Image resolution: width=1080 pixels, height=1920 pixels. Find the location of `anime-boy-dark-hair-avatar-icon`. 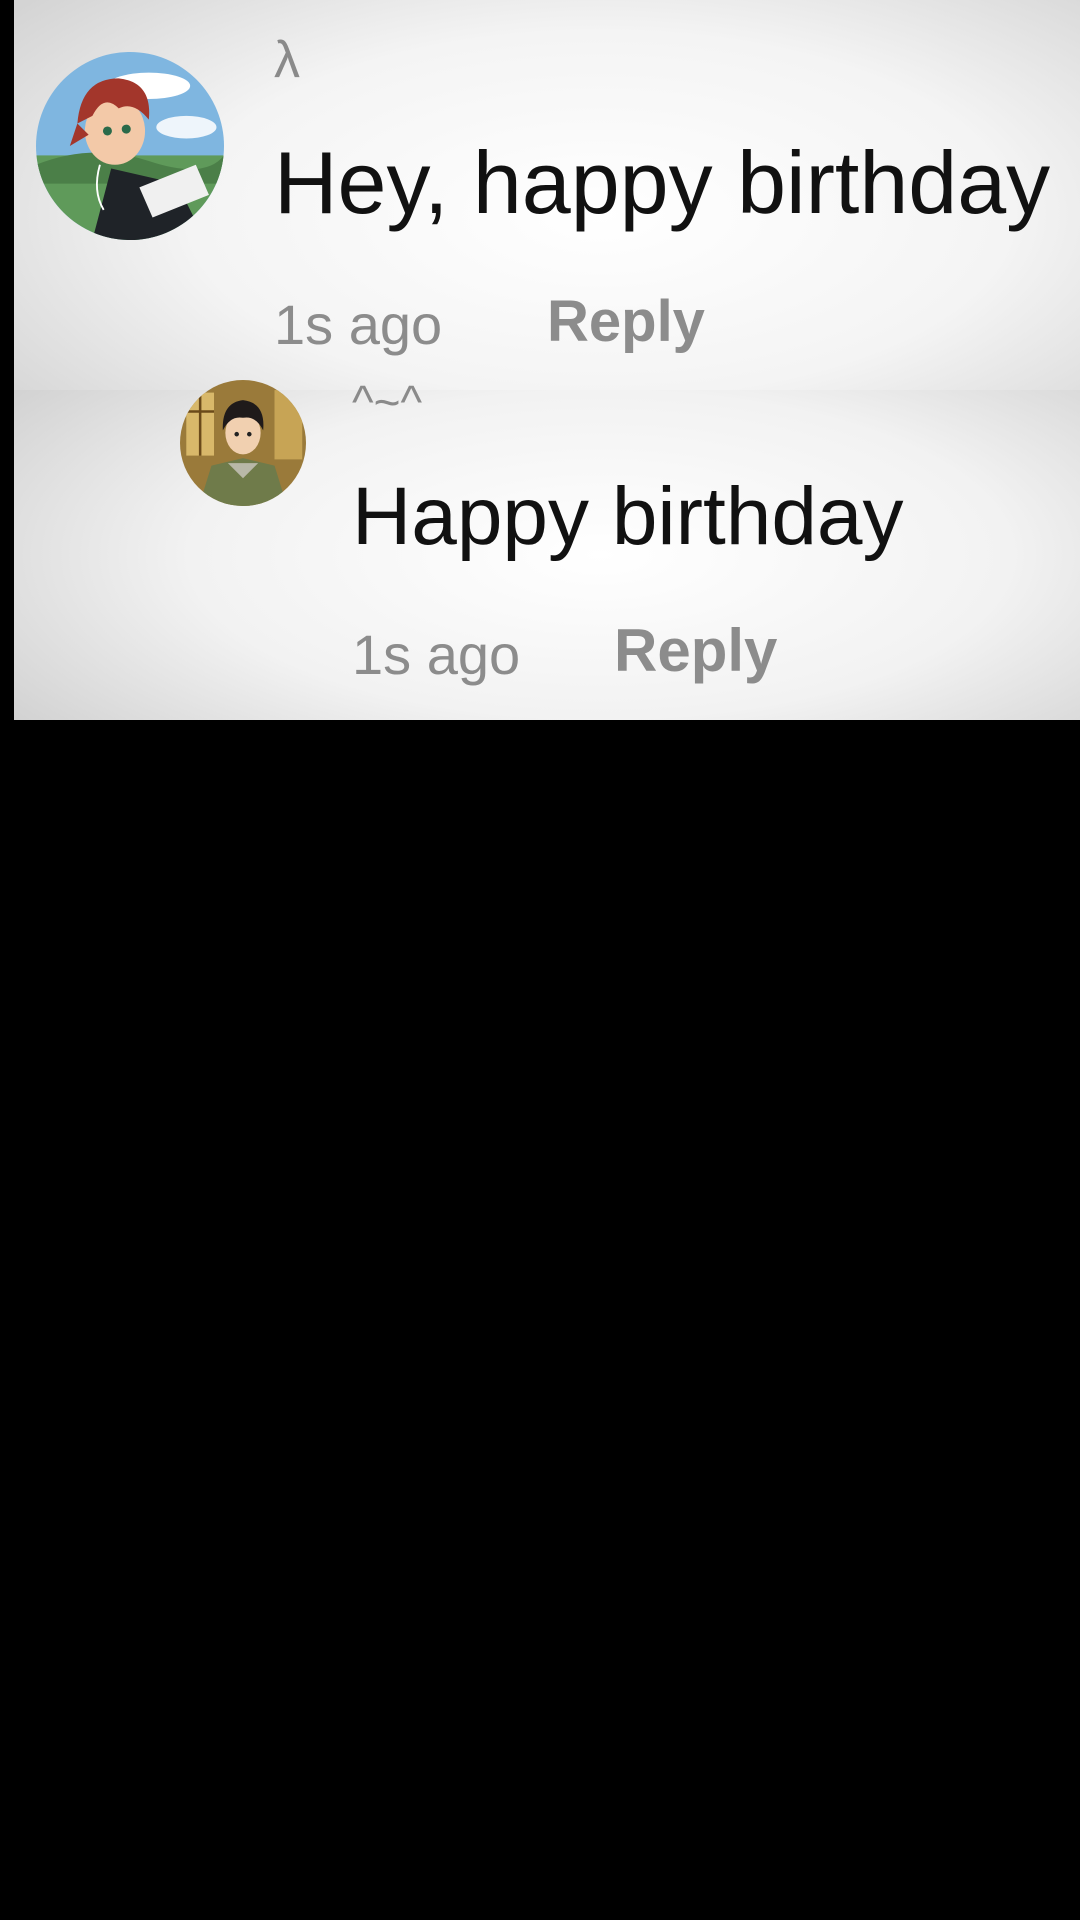

anime-boy-dark-hair-avatar-icon is located at coordinates (243, 443).